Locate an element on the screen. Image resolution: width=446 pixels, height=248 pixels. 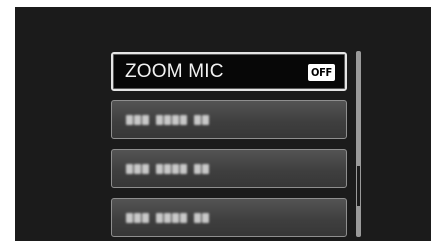
off-value-badge: OFF is located at coordinates (321, 72).